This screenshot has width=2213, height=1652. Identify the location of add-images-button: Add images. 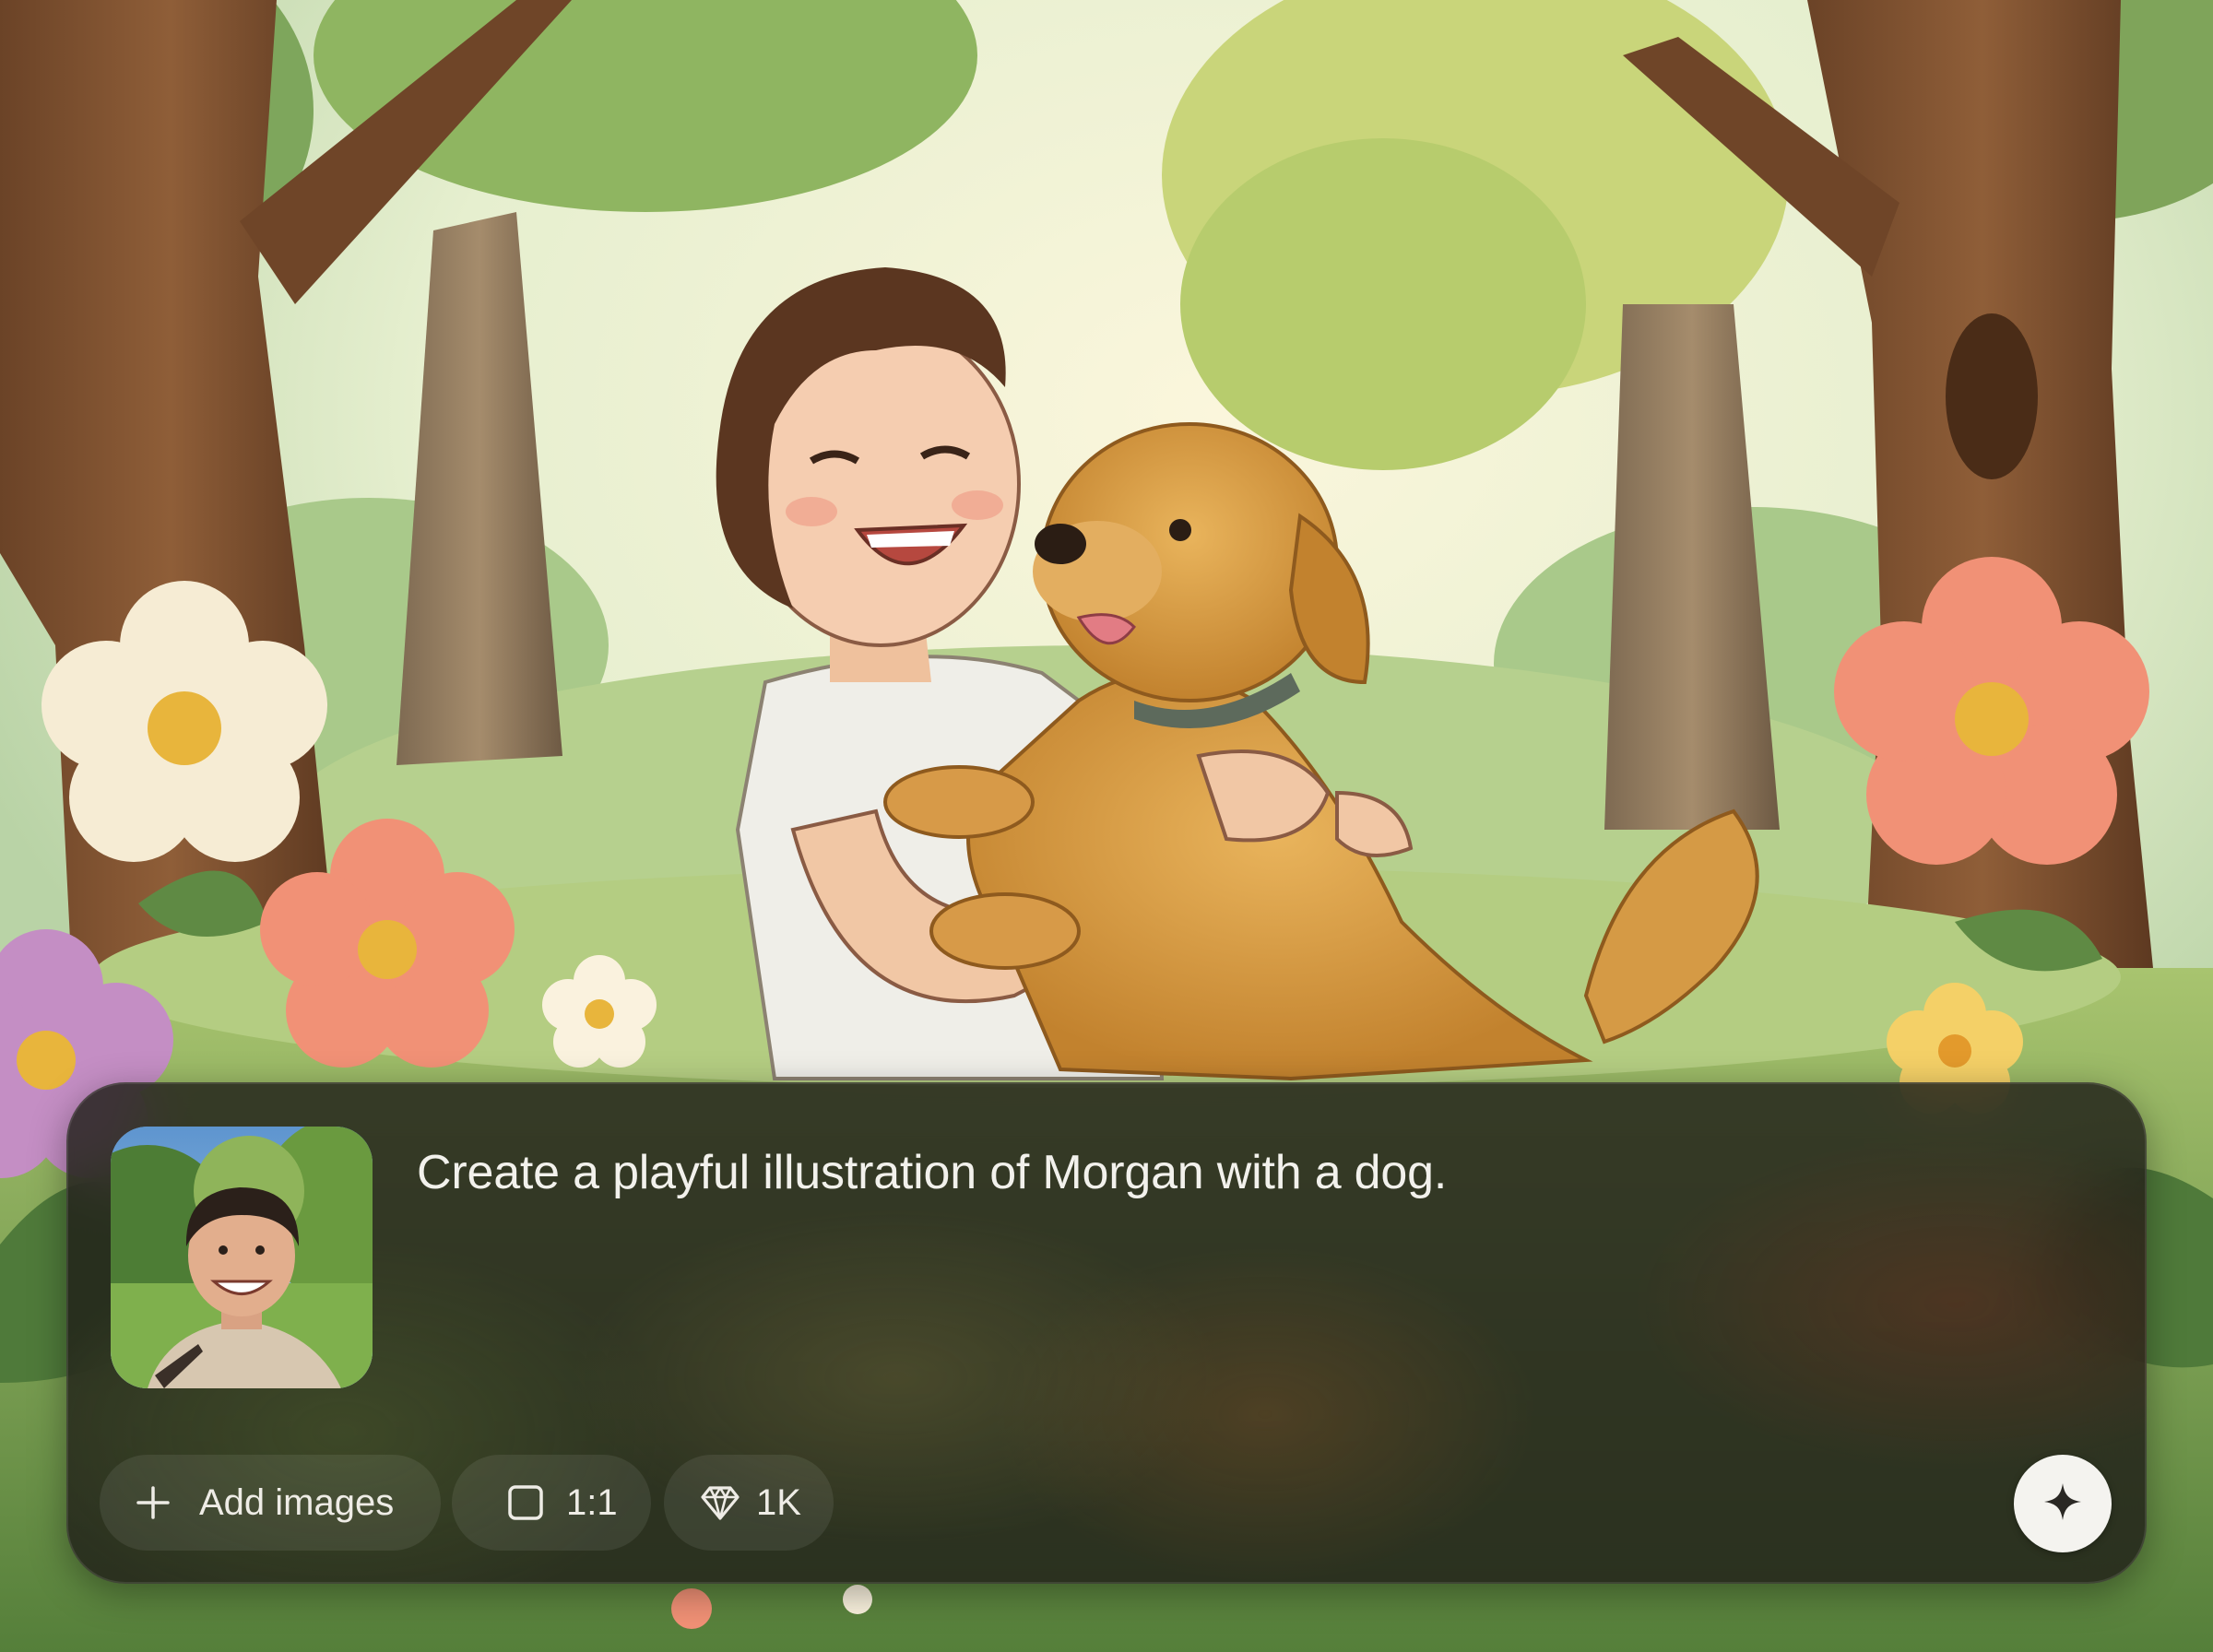
(270, 1503).